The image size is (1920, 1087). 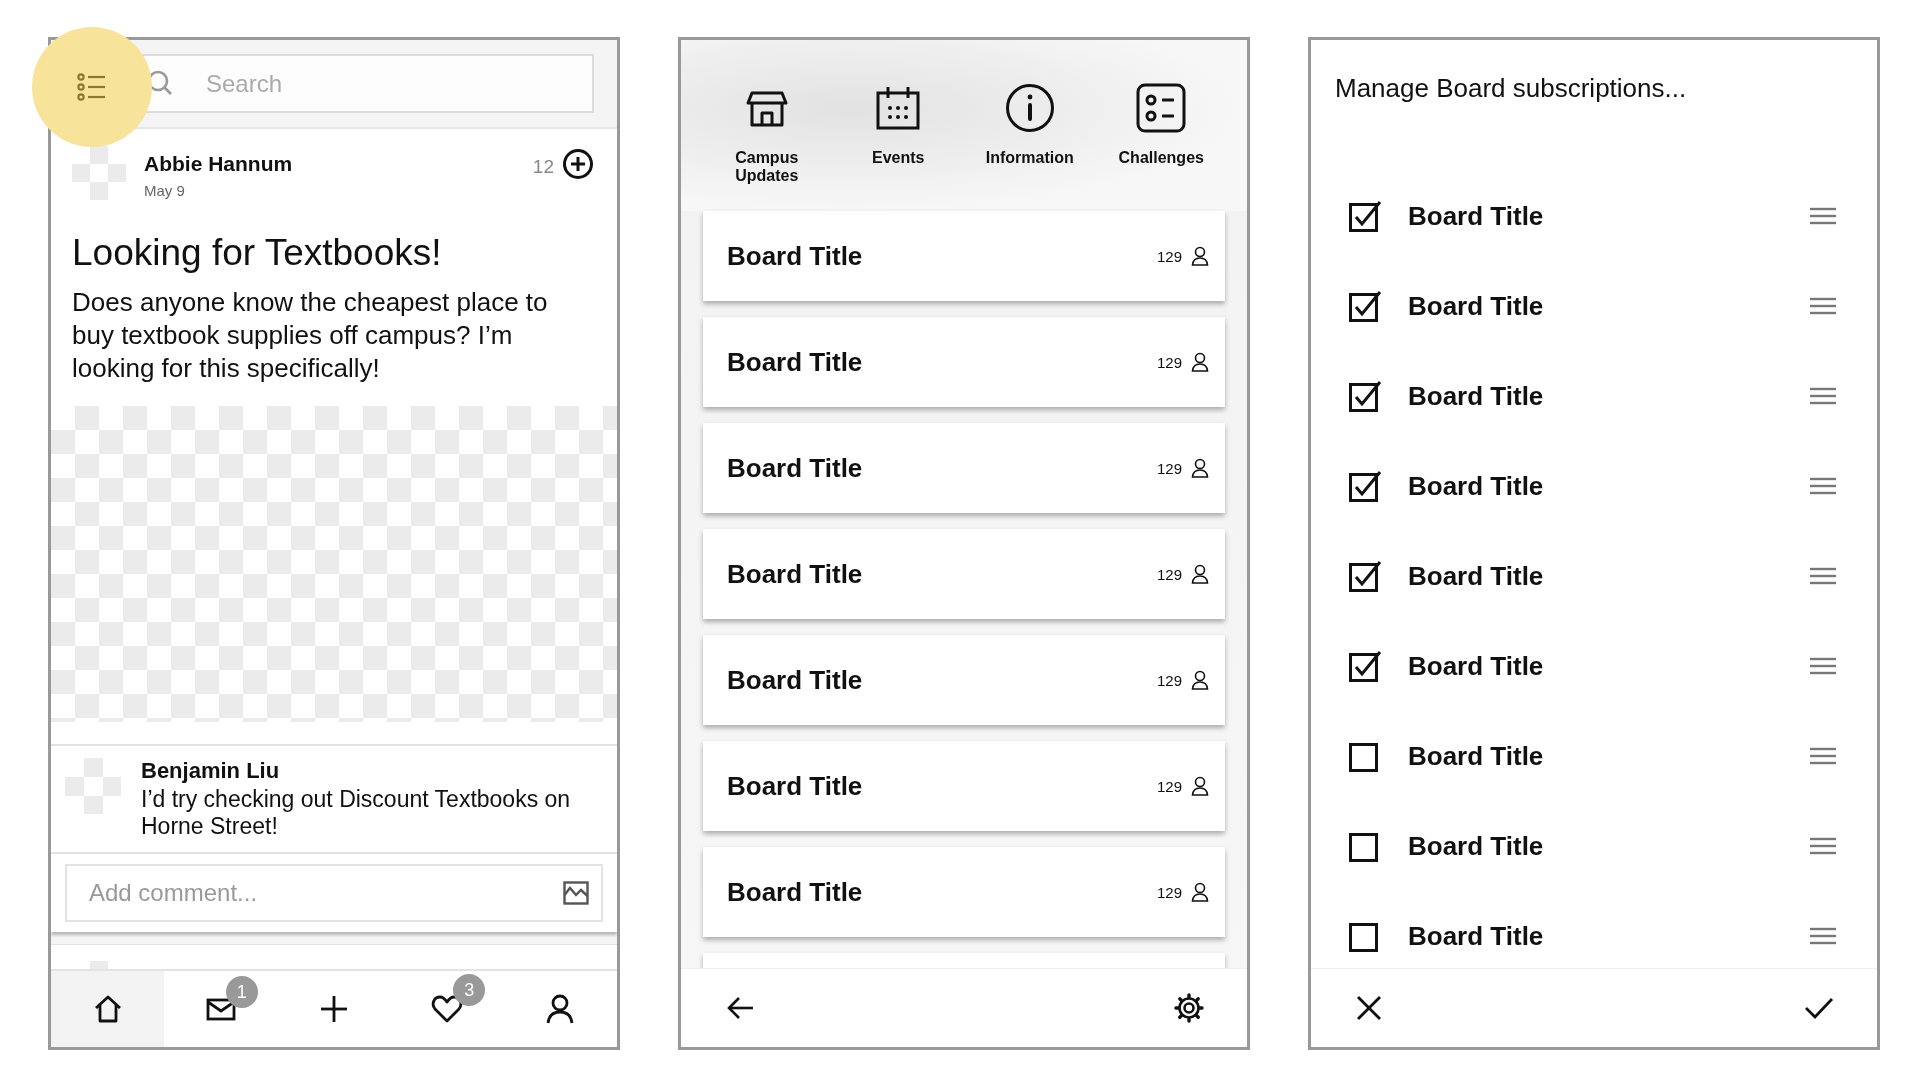 I want to click on post-date: May 9, so click(x=165, y=190).